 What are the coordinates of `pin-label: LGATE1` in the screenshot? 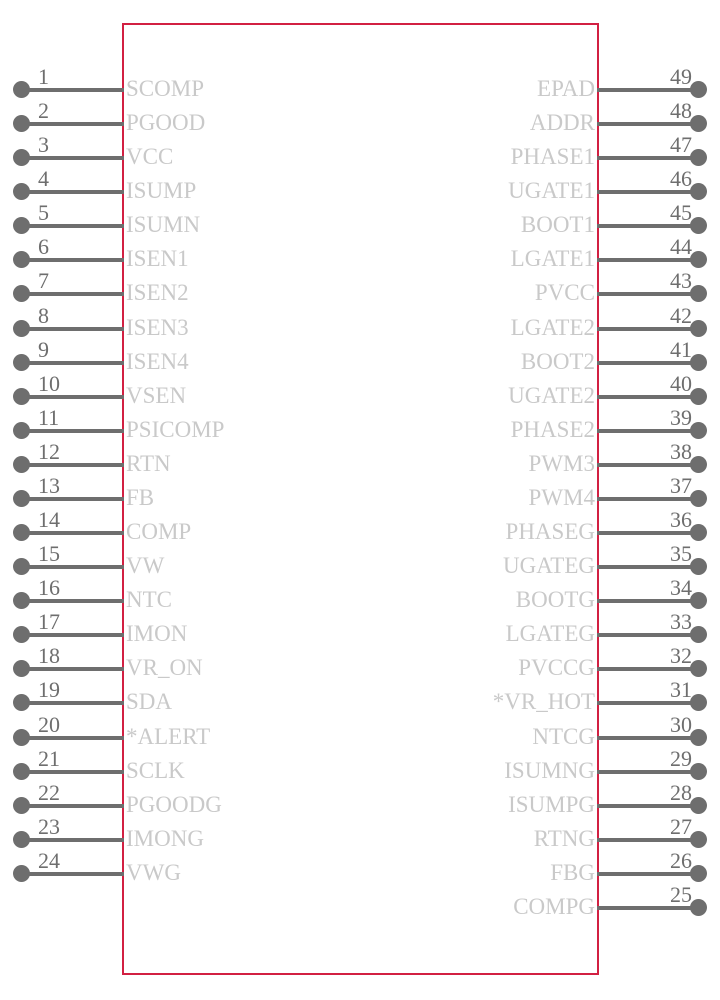 It's located at (552, 259).